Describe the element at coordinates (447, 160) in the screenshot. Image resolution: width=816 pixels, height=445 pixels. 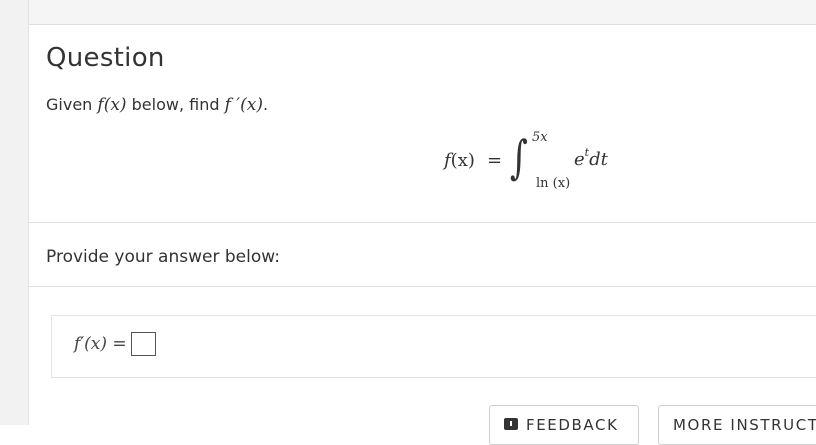
I see `formula-f: f` at that location.